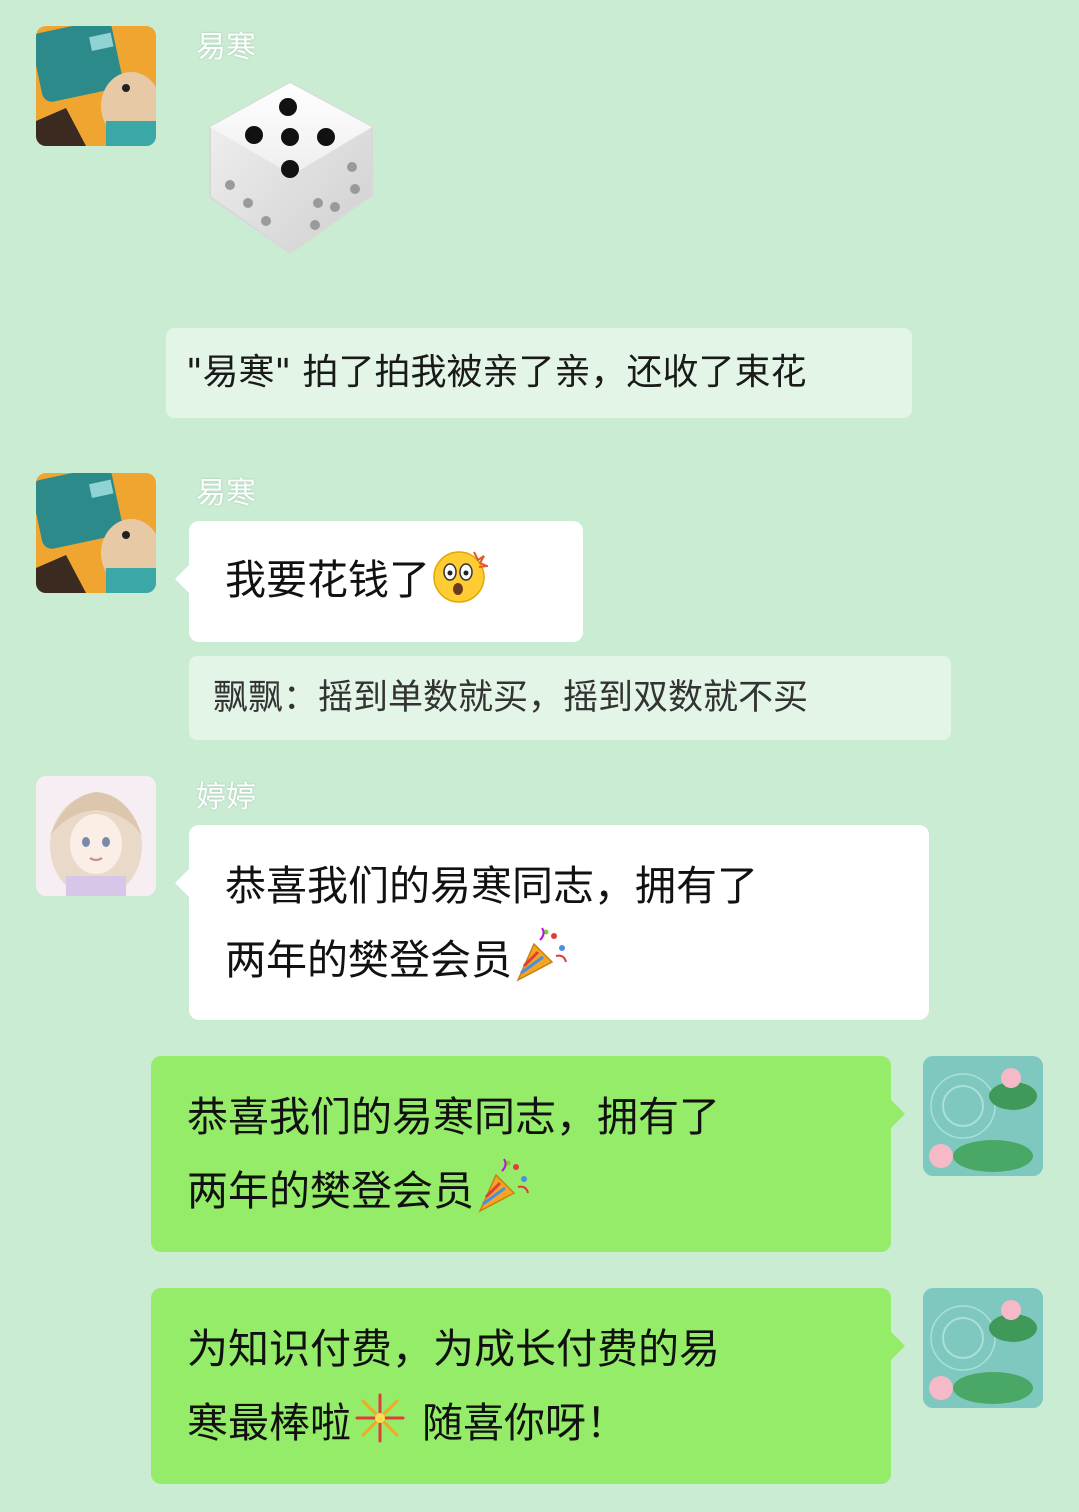  Describe the element at coordinates (528, 1386) in the screenshot. I see `message-bubble: 为知识付费，为成长付费的易 寒最棒啦 随喜你呀！` at that location.